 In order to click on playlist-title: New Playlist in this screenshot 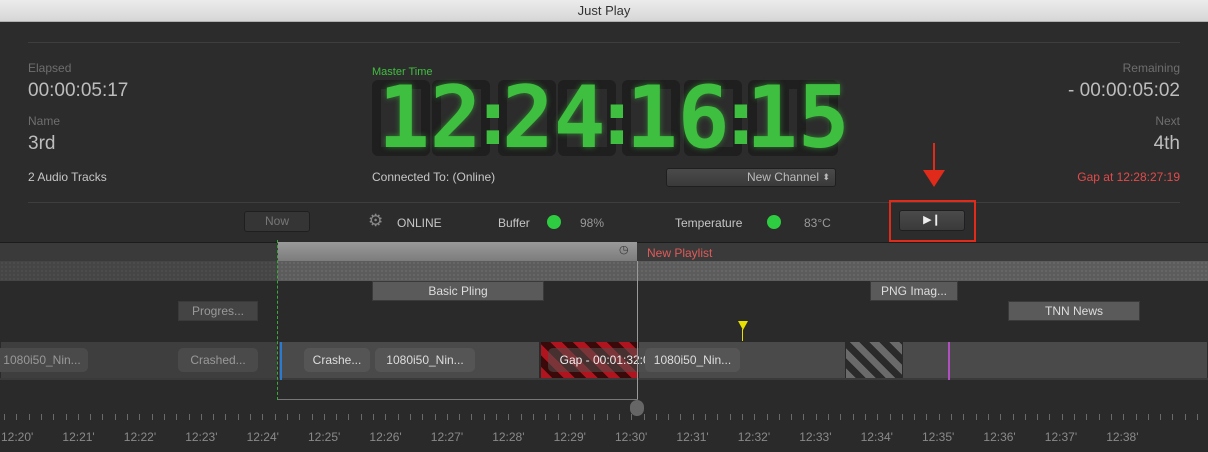, I will do `click(680, 253)`.